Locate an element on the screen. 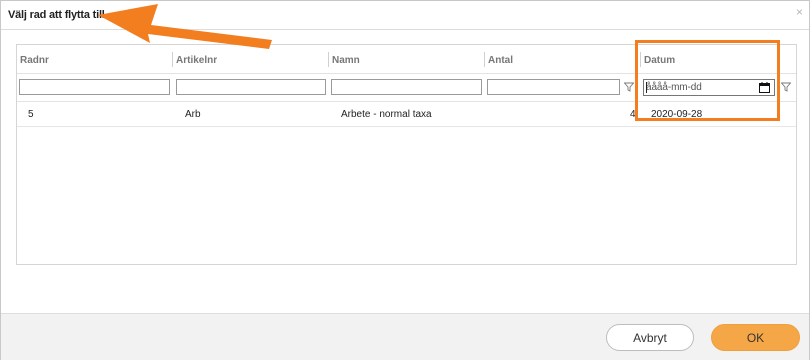 The width and height of the screenshot is (810, 360). table-row: 5 Arb Arbete - normal taxa 4 2020-09-28 is located at coordinates (406, 114).